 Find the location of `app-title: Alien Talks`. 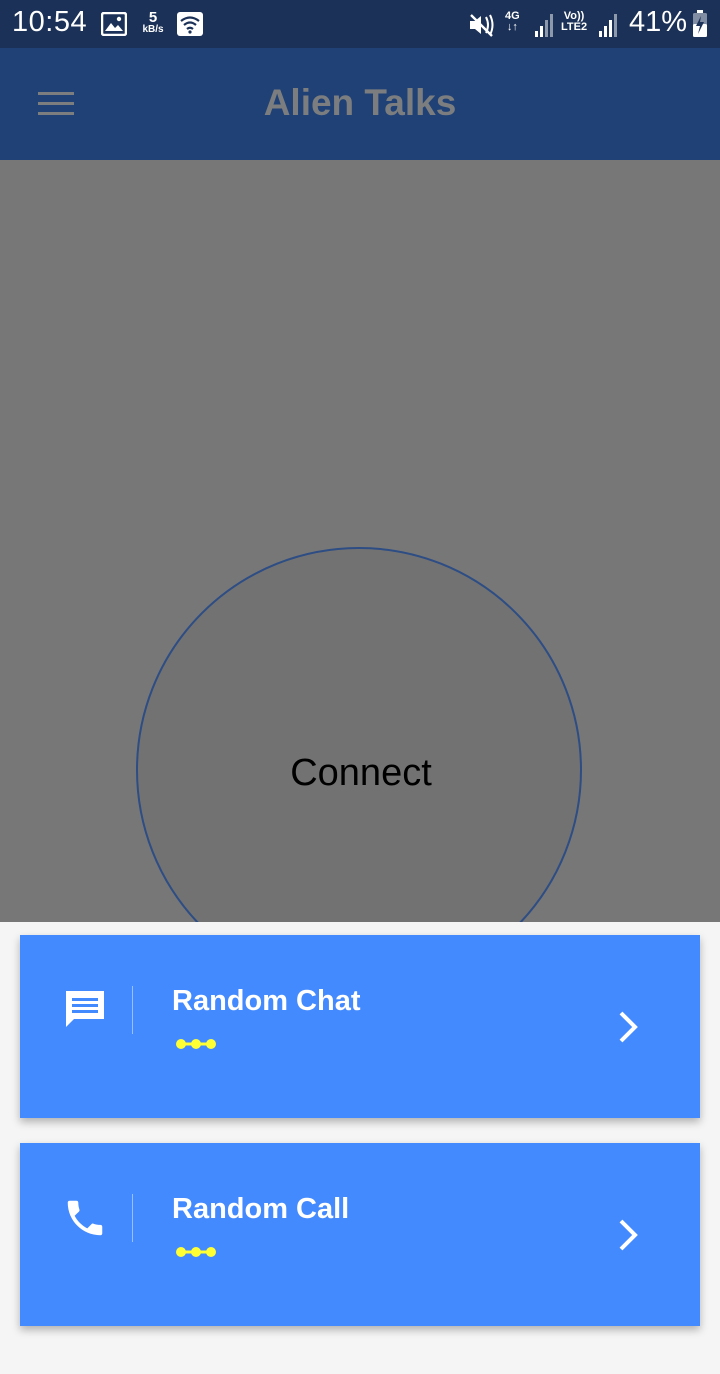

app-title: Alien Talks is located at coordinates (360, 102).